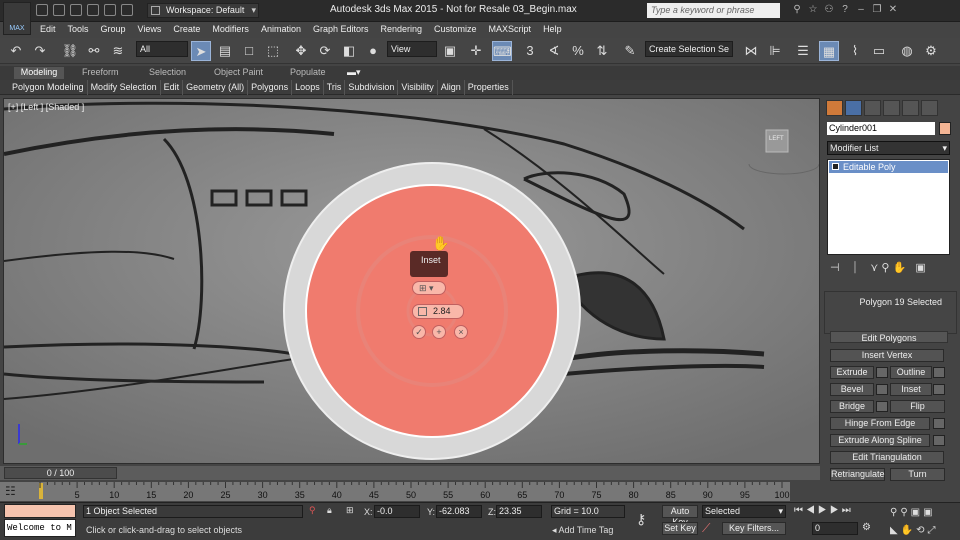 Image resolution: width=960 pixels, height=540 pixels. I want to click on edit-triangulation-button: Edit Triangulation, so click(887, 457).